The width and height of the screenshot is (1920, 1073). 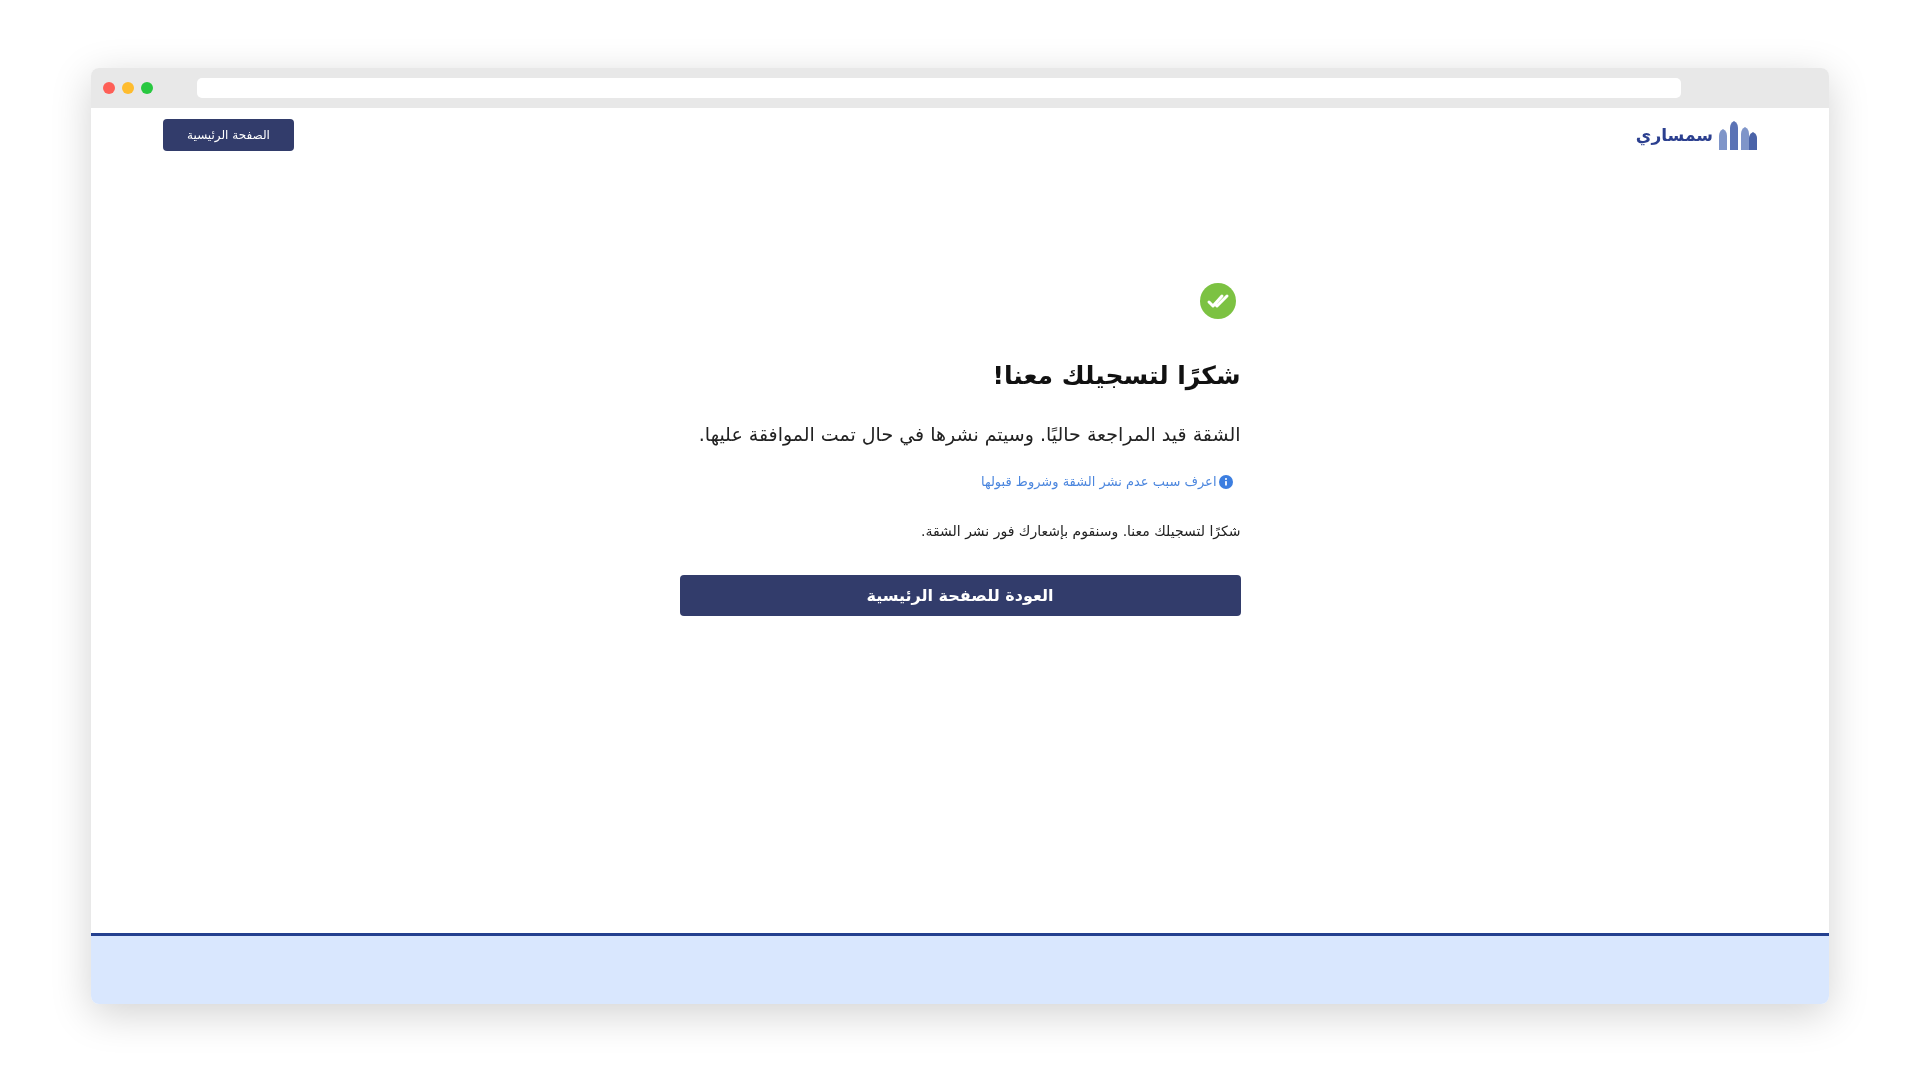 What do you see at coordinates (969, 435) in the screenshot?
I see `review-message: الشقة قيد المراجعة حاليًا. وسيتم نشرها في حال تمت الموافقة عليها.` at bounding box center [969, 435].